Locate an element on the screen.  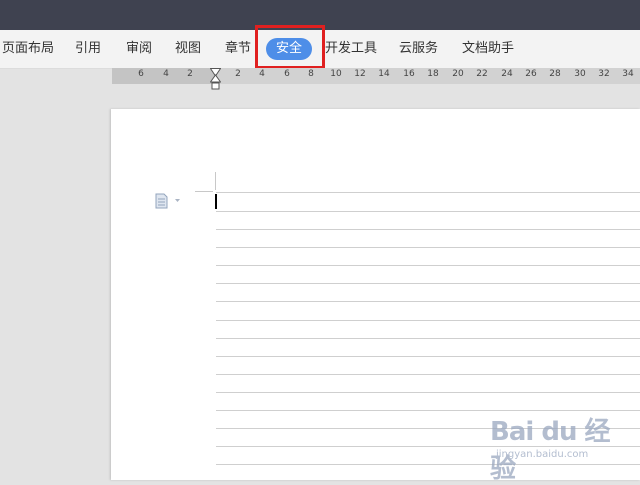
ruler-tick-label: 28 is located at coordinates (555, 74).